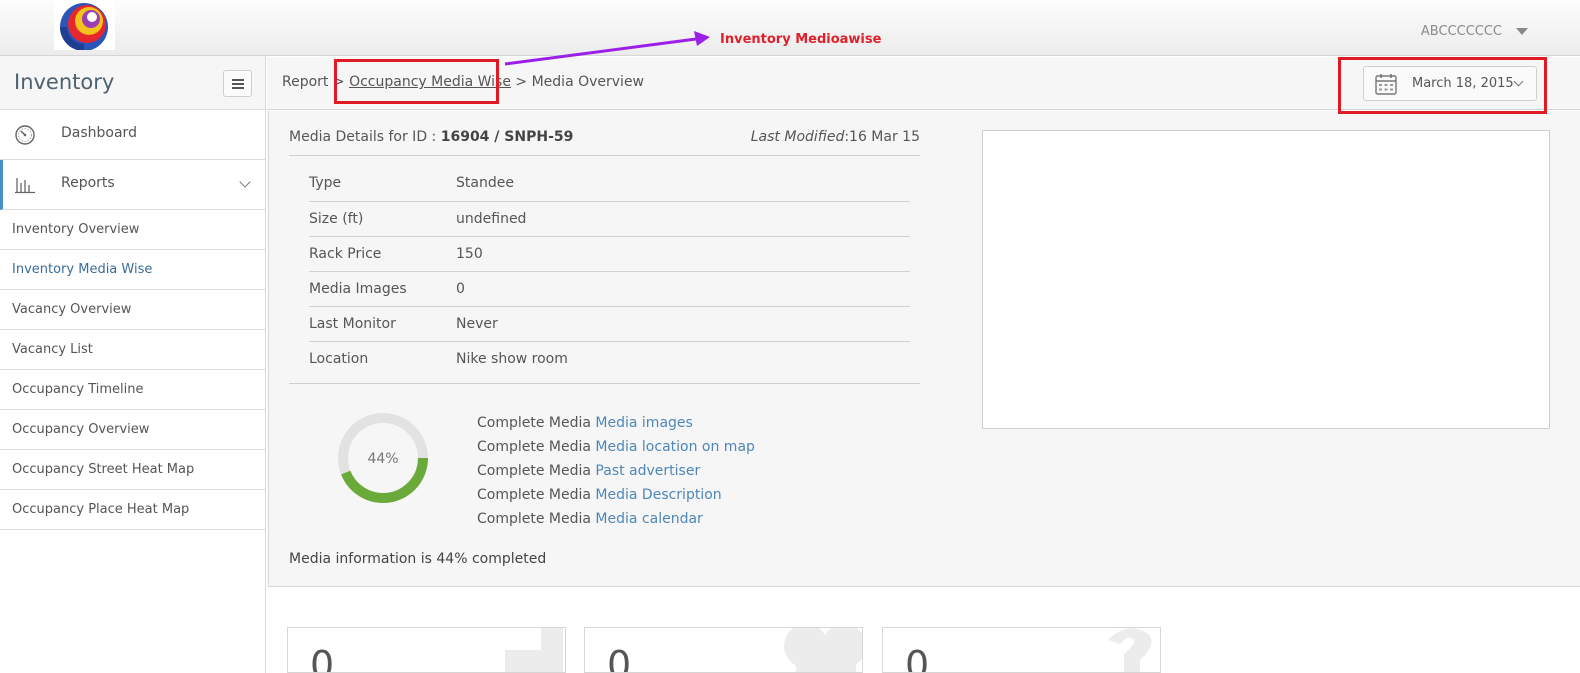 Image resolution: width=1580 pixels, height=673 pixels. I want to click on annotation-label: Inventory Medioawise, so click(801, 39).